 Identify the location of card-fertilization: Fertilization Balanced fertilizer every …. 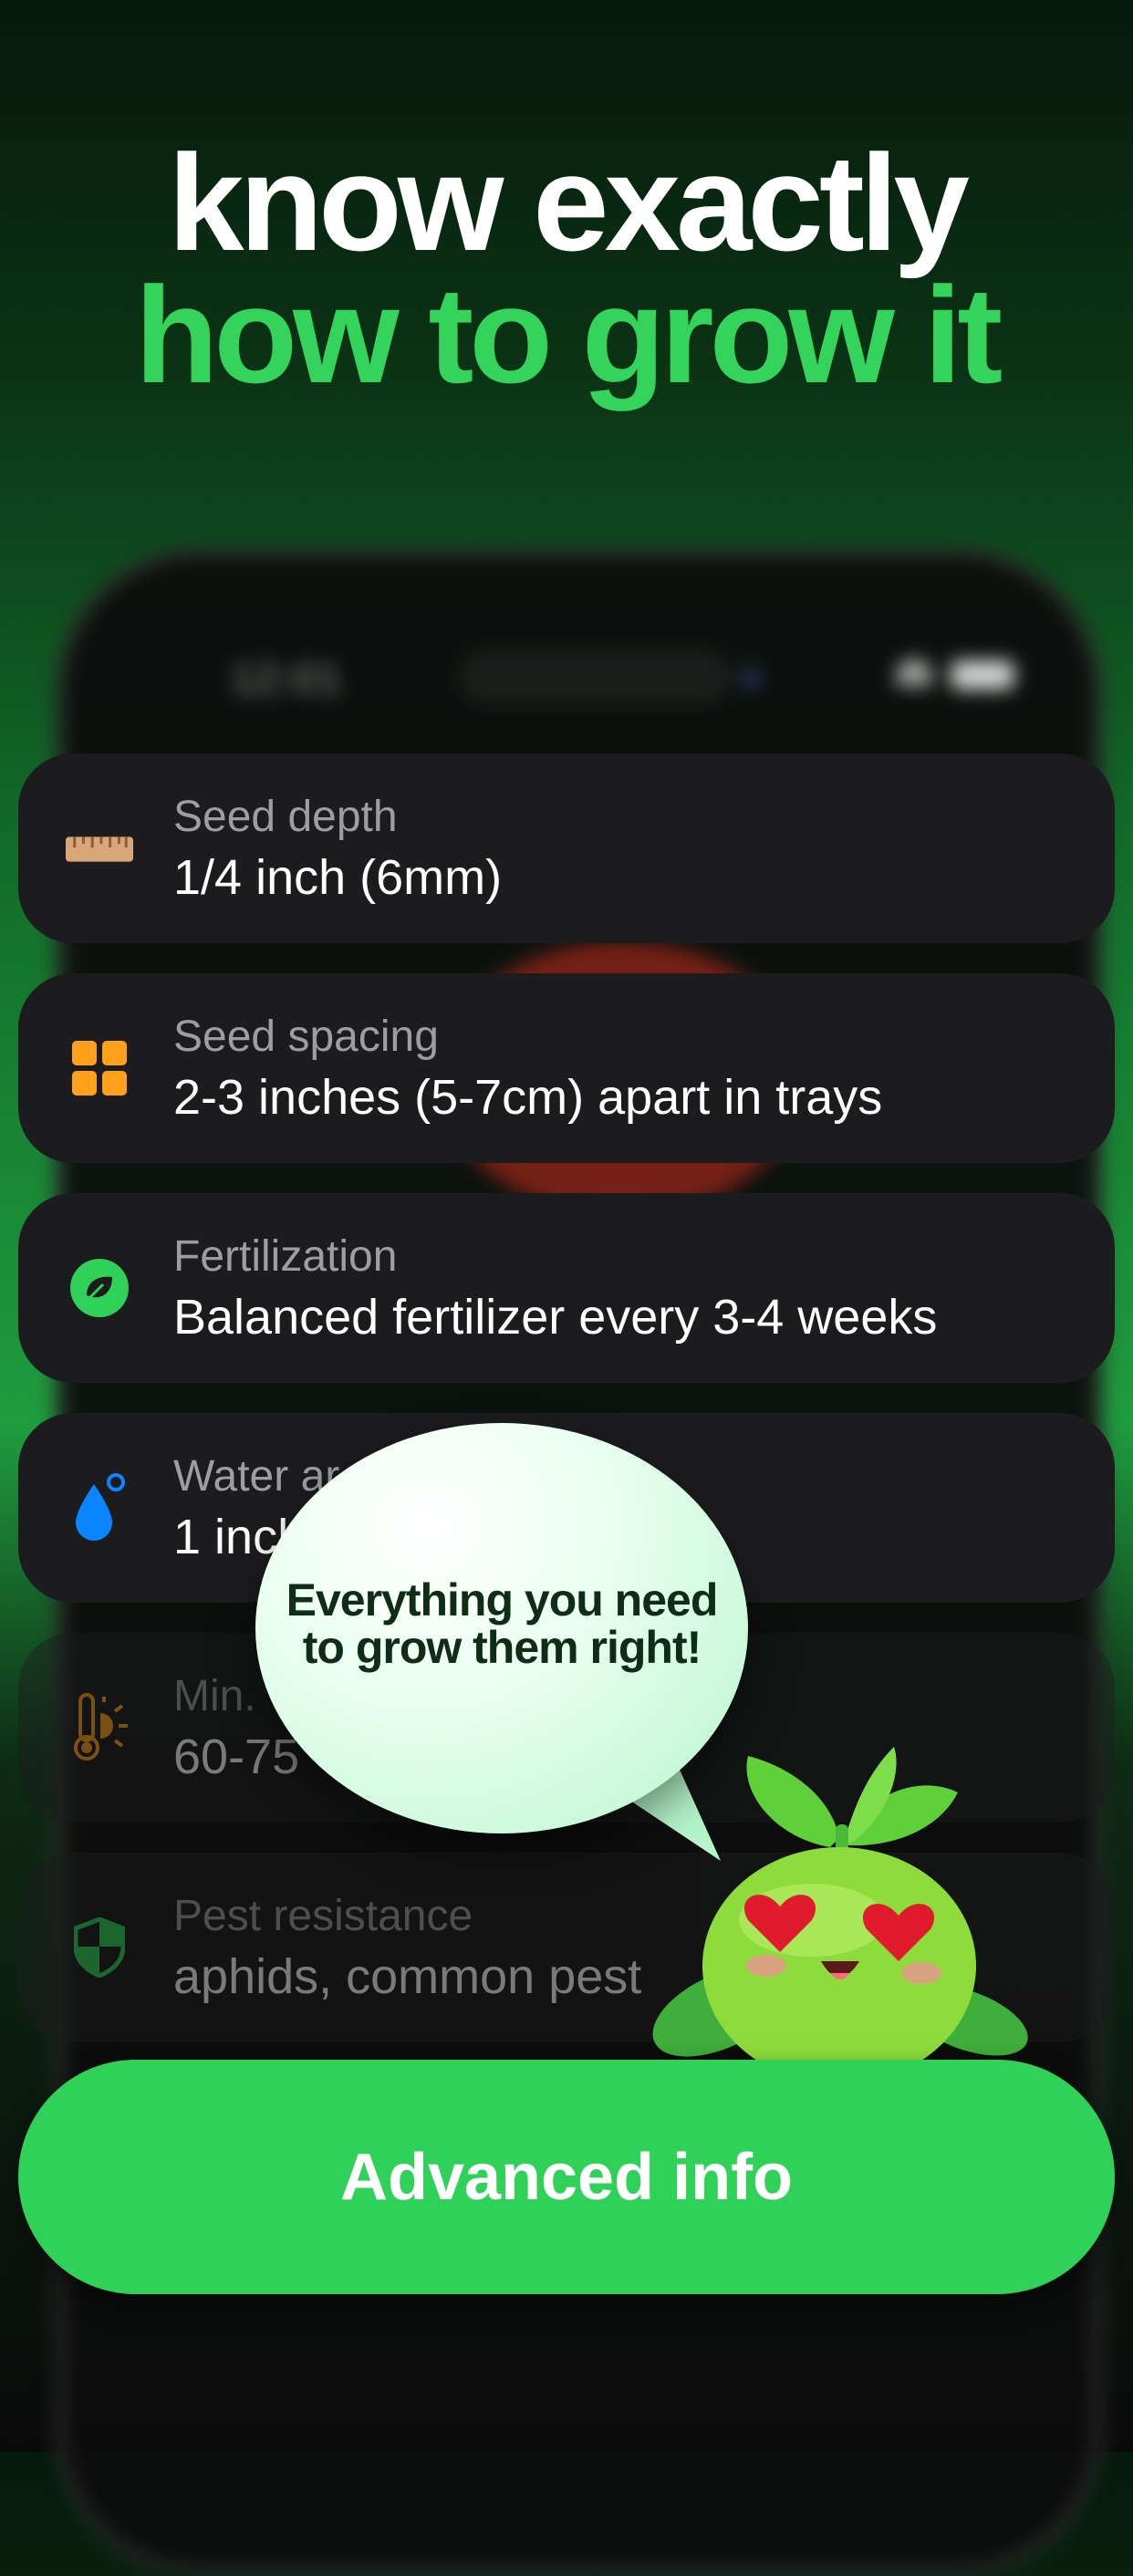
(566, 1288).